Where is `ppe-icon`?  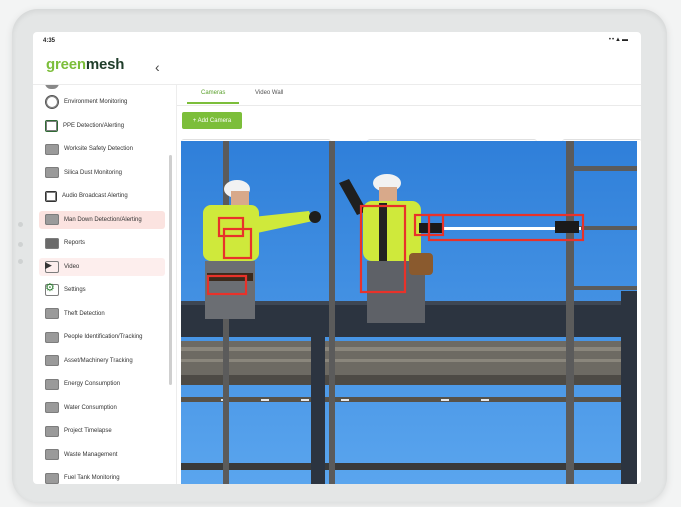 ppe-icon is located at coordinates (51, 125).